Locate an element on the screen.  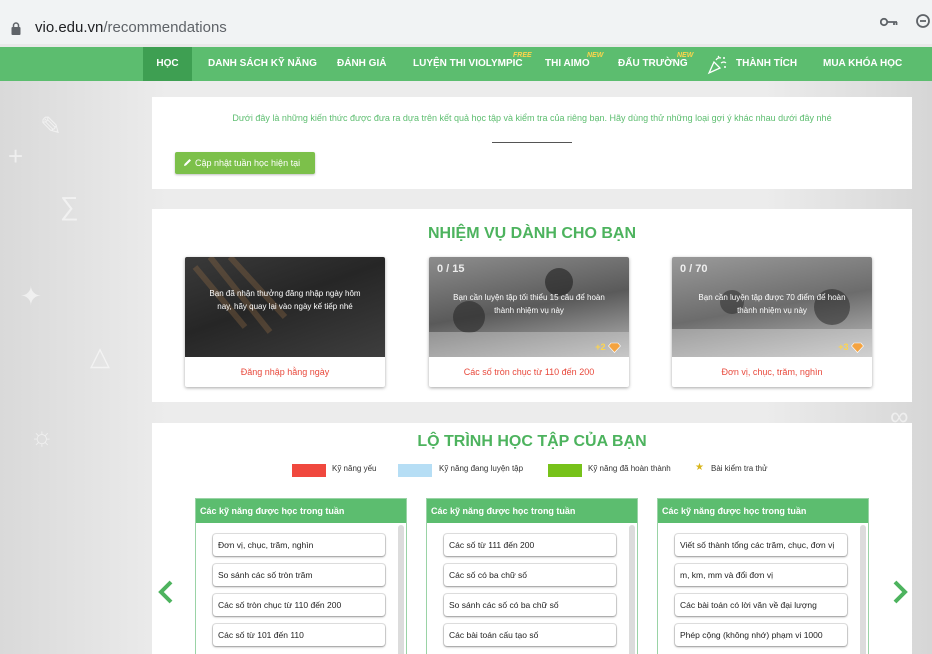
update-week-button: Cập nhật tuần học hiện tại is located at coordinates (245, 163).